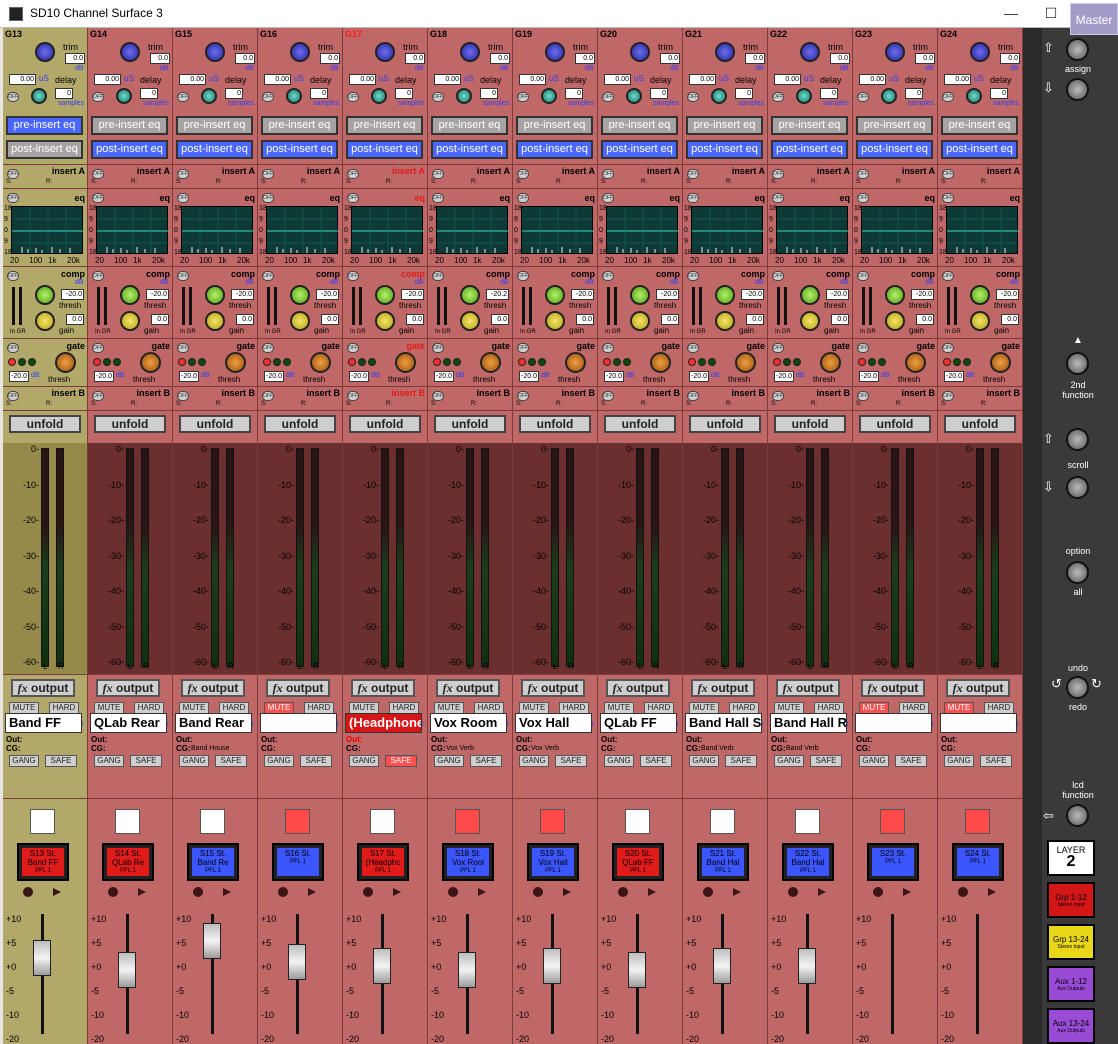 The width and height of the screenshot is (1118, 1044). Describe the element at coordinates (1071, 942) in the screenshot. I see `layer-button: Grp 13-24 Stereo Input` at that location.